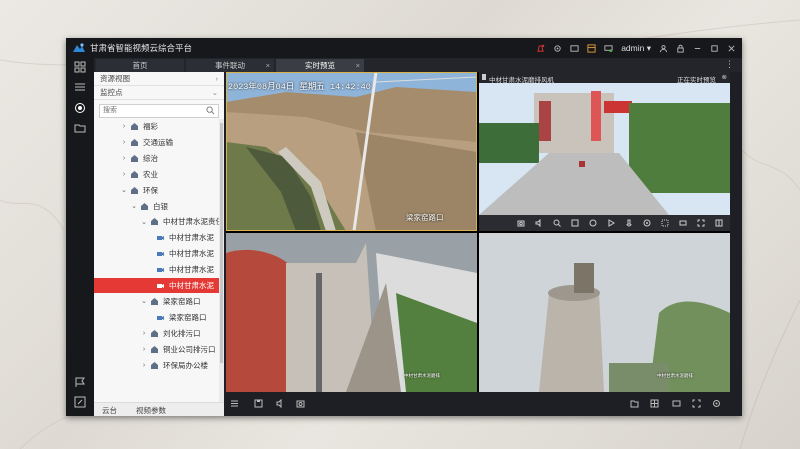 The height and width of the screenshot is (449, 800). Describe the element at coordinates (109, 410) in the screenshot. I see `ptz-tab: 云台` at that location.